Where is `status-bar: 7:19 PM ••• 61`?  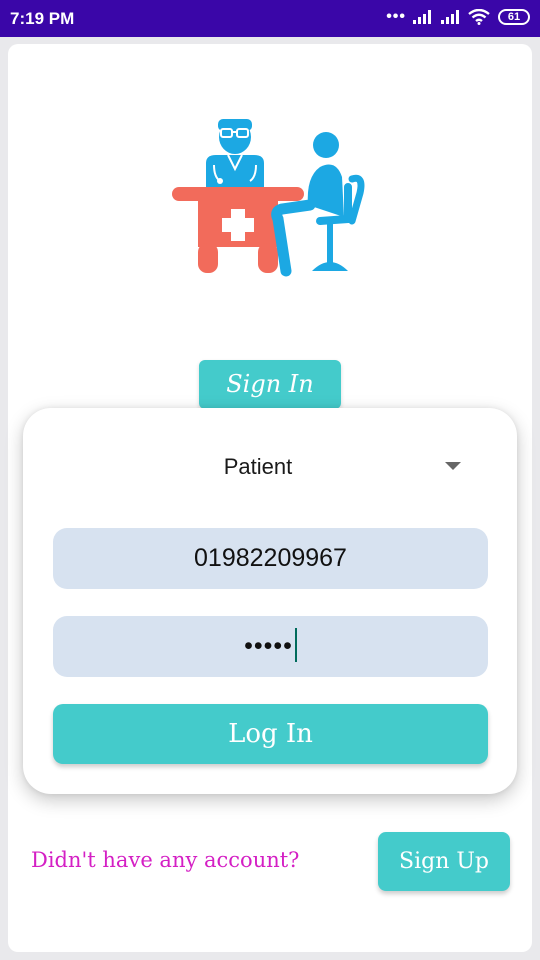
status-bar: 7:19 PM ••• 61 is located at coordinates (270, 18).